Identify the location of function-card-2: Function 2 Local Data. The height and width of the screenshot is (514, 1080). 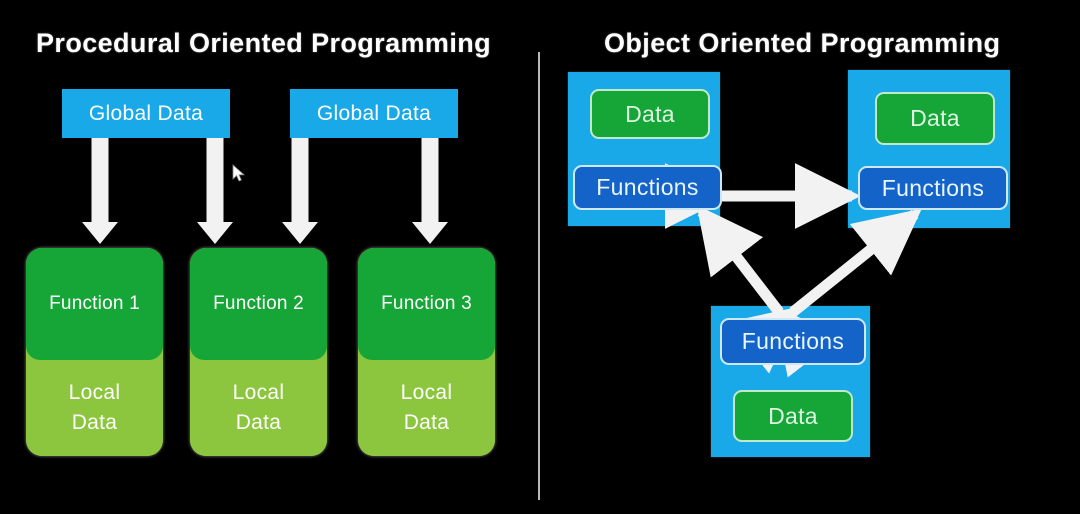
(258, 352).